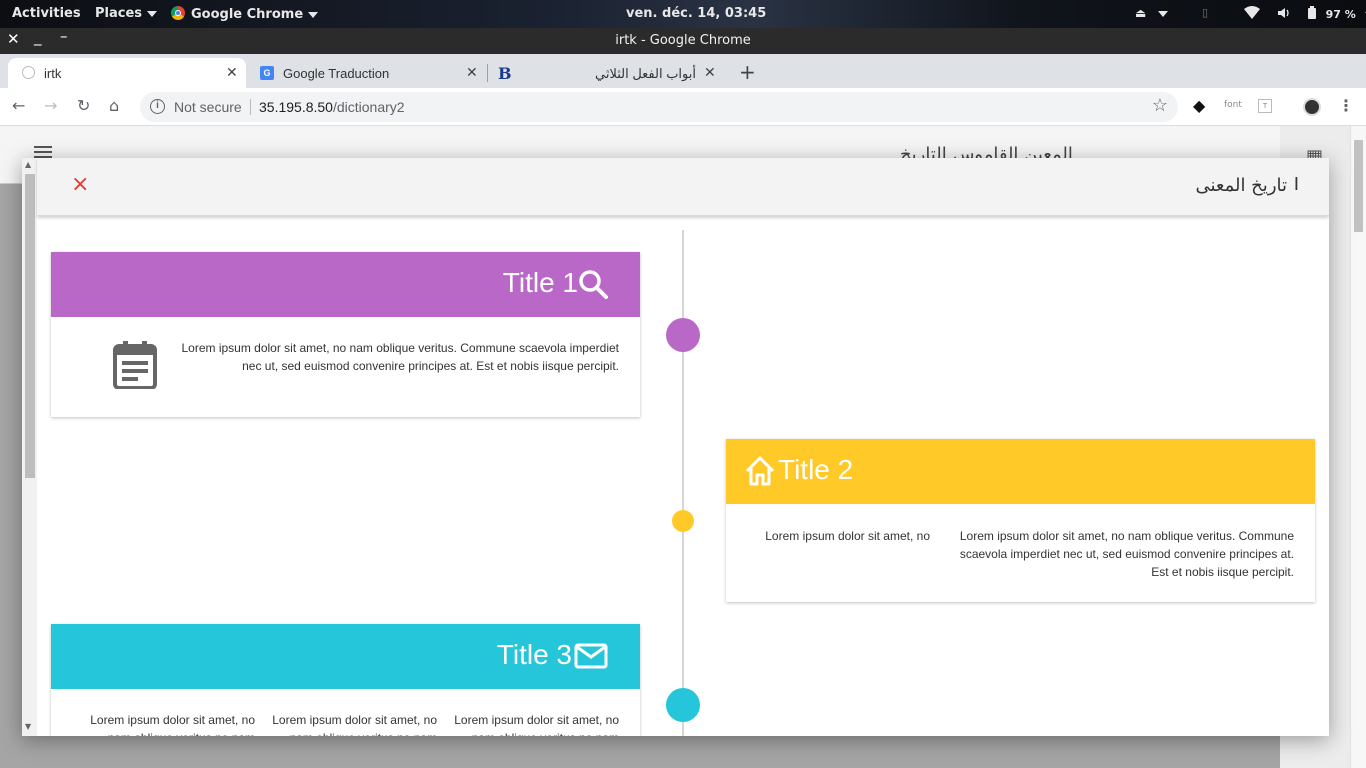 This screenshot has width=1366, height=768. What do you see at coordinates (50, 105) in the screenshot?
I see `forward-button: →` at bounding box center [50, 105].